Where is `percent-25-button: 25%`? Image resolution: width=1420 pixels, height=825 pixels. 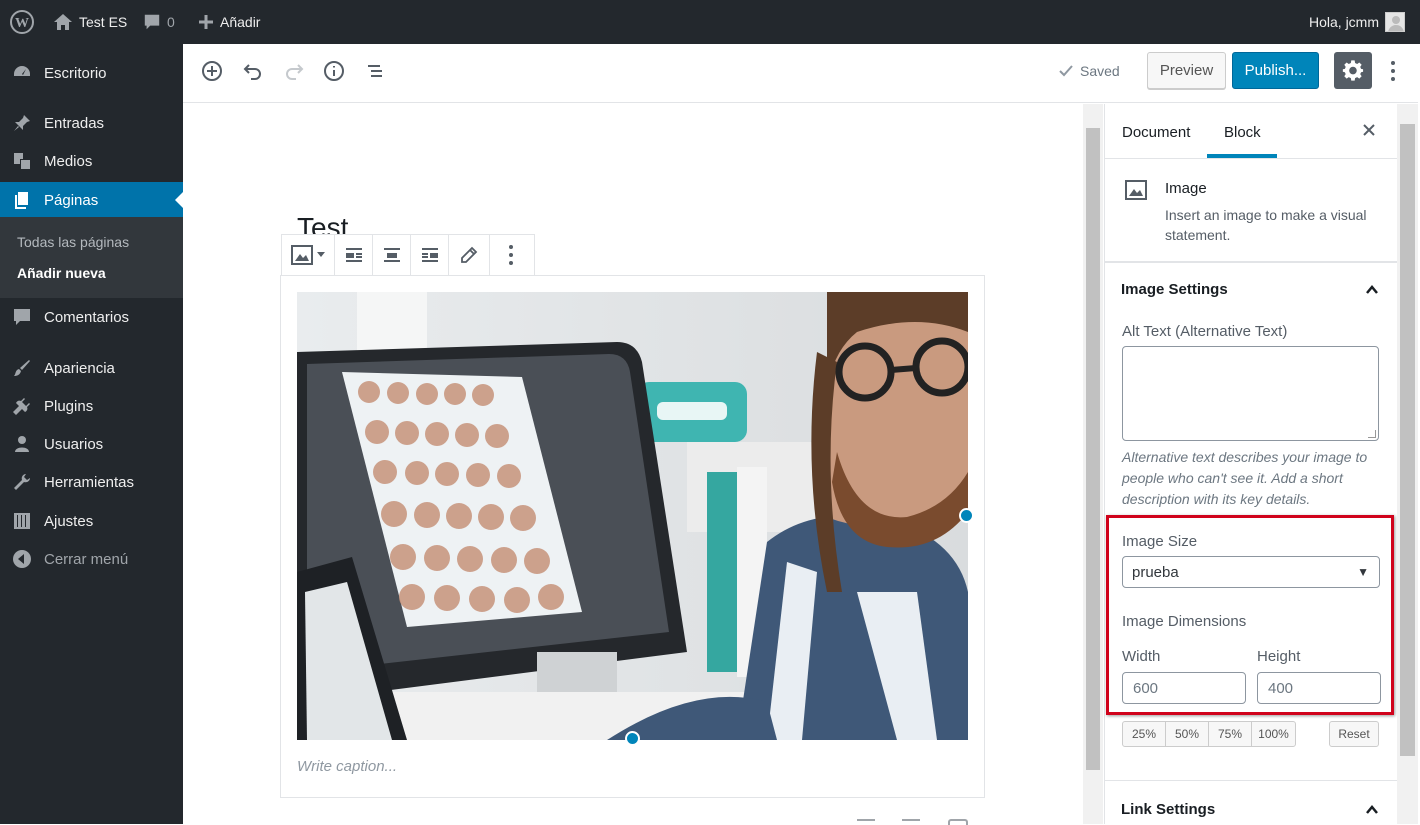 percent-25-button: 25% is located at coordinates (1144, 734).